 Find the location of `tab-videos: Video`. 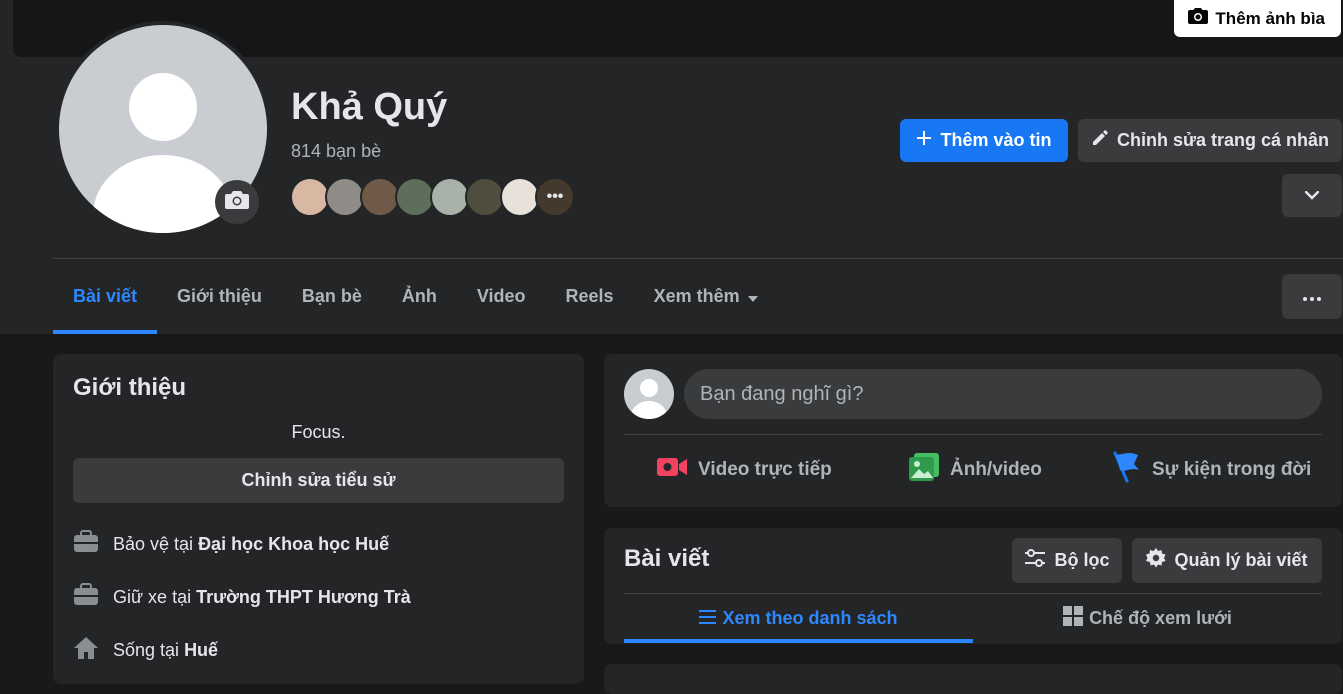

tab-videos: Video is located at coordinates (501, 296).